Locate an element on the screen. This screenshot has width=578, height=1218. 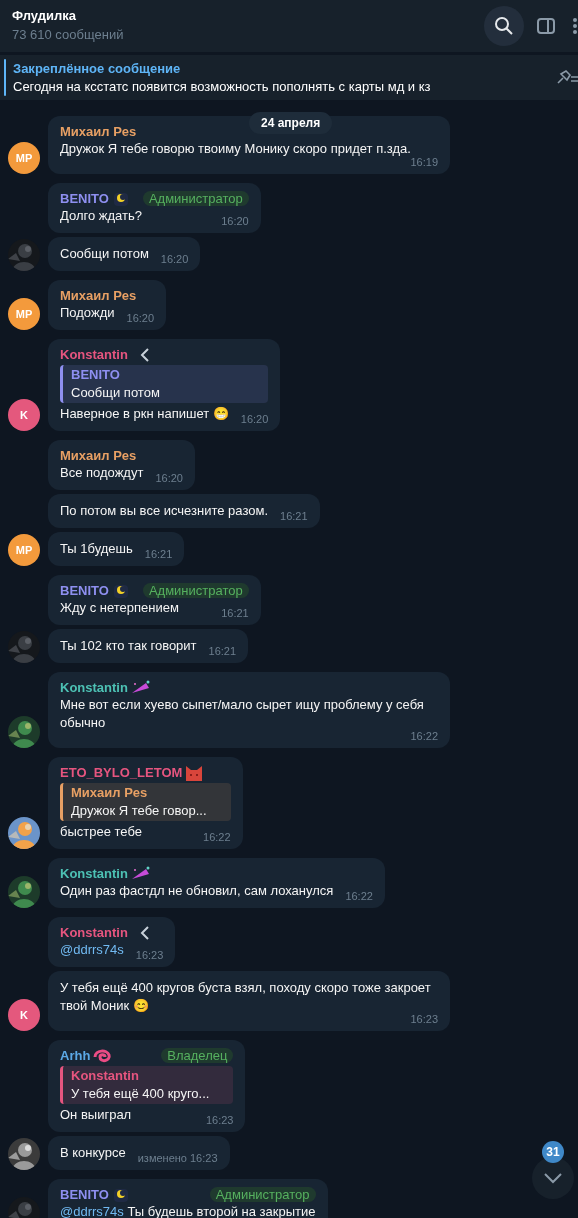
message-text: Все подождут is located at coordinates (102, 472).